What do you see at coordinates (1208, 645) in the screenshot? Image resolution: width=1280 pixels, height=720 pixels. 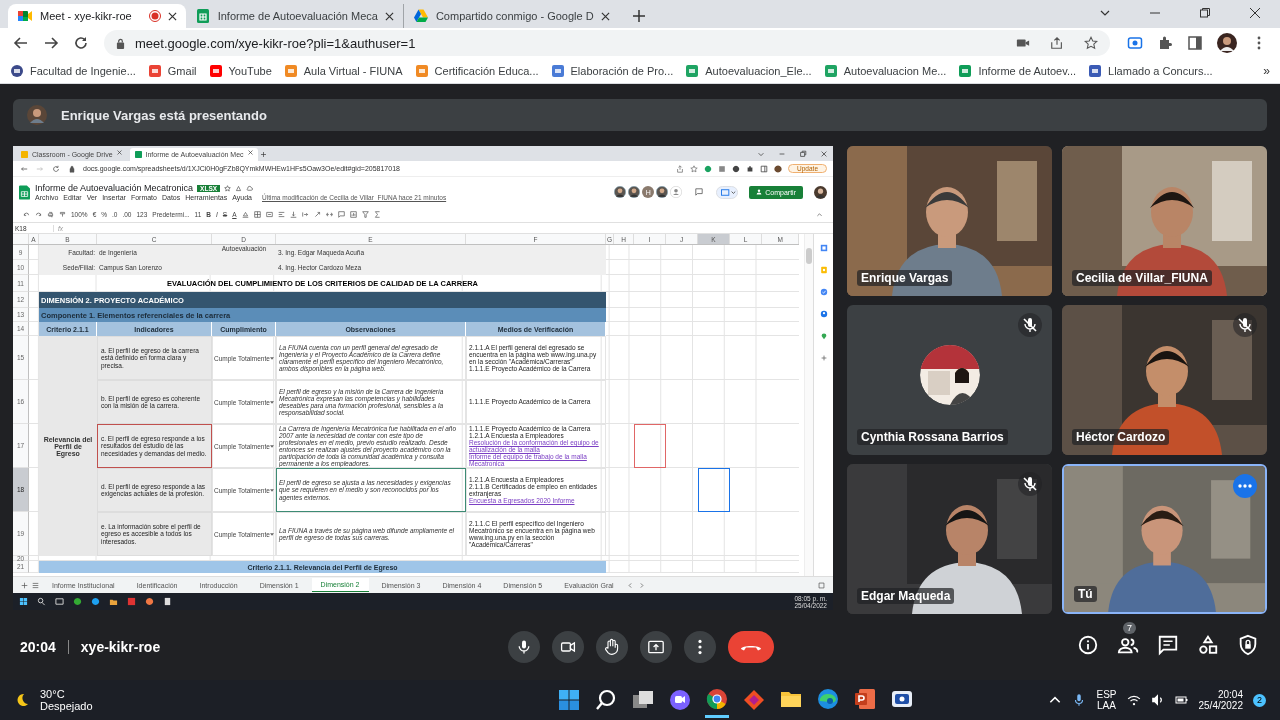 I see `activities-icon` at bounding box center [1208, 645].